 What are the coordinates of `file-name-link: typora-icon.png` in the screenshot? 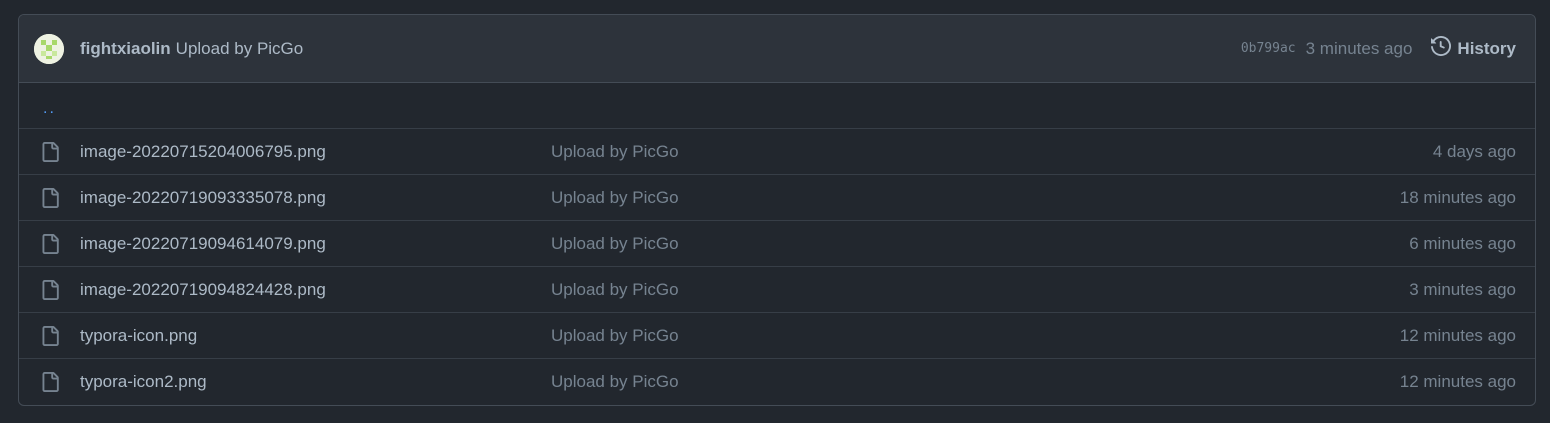 It's located at (138, 336).